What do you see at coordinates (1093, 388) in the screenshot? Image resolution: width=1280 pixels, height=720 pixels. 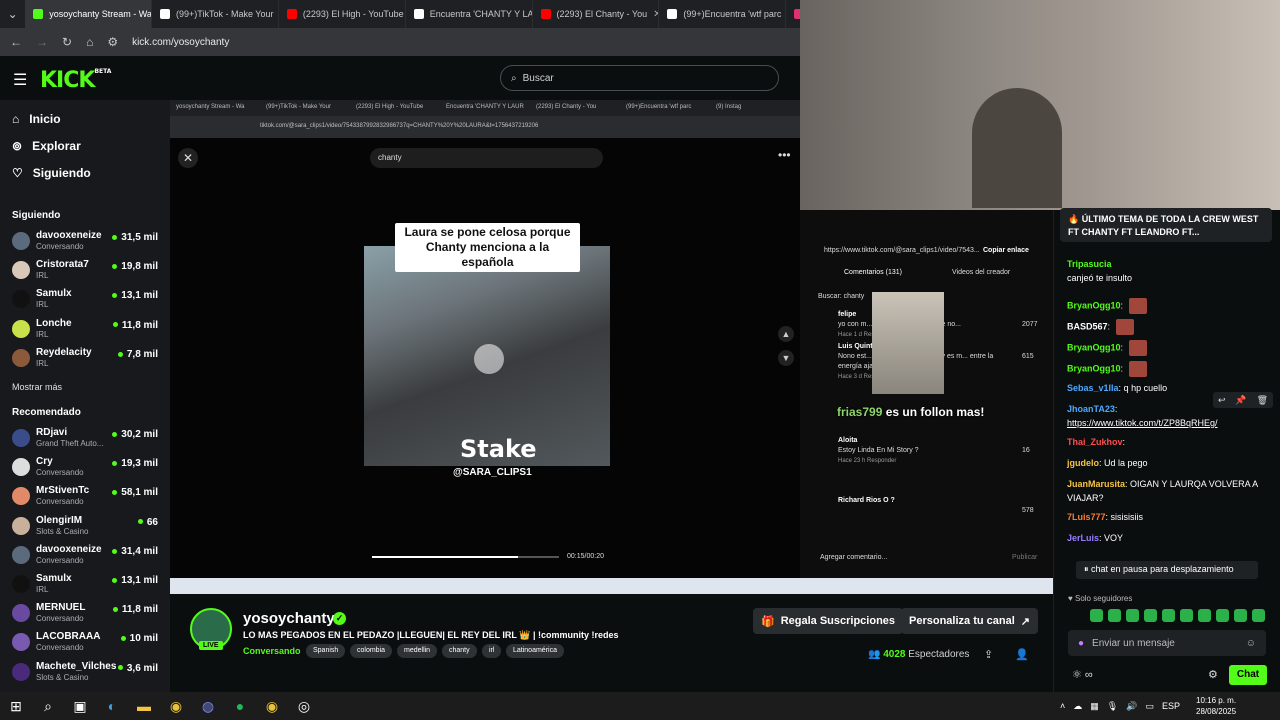 I see `chat-username: Sebas_v1lla` at bounding box center [1093, 388].